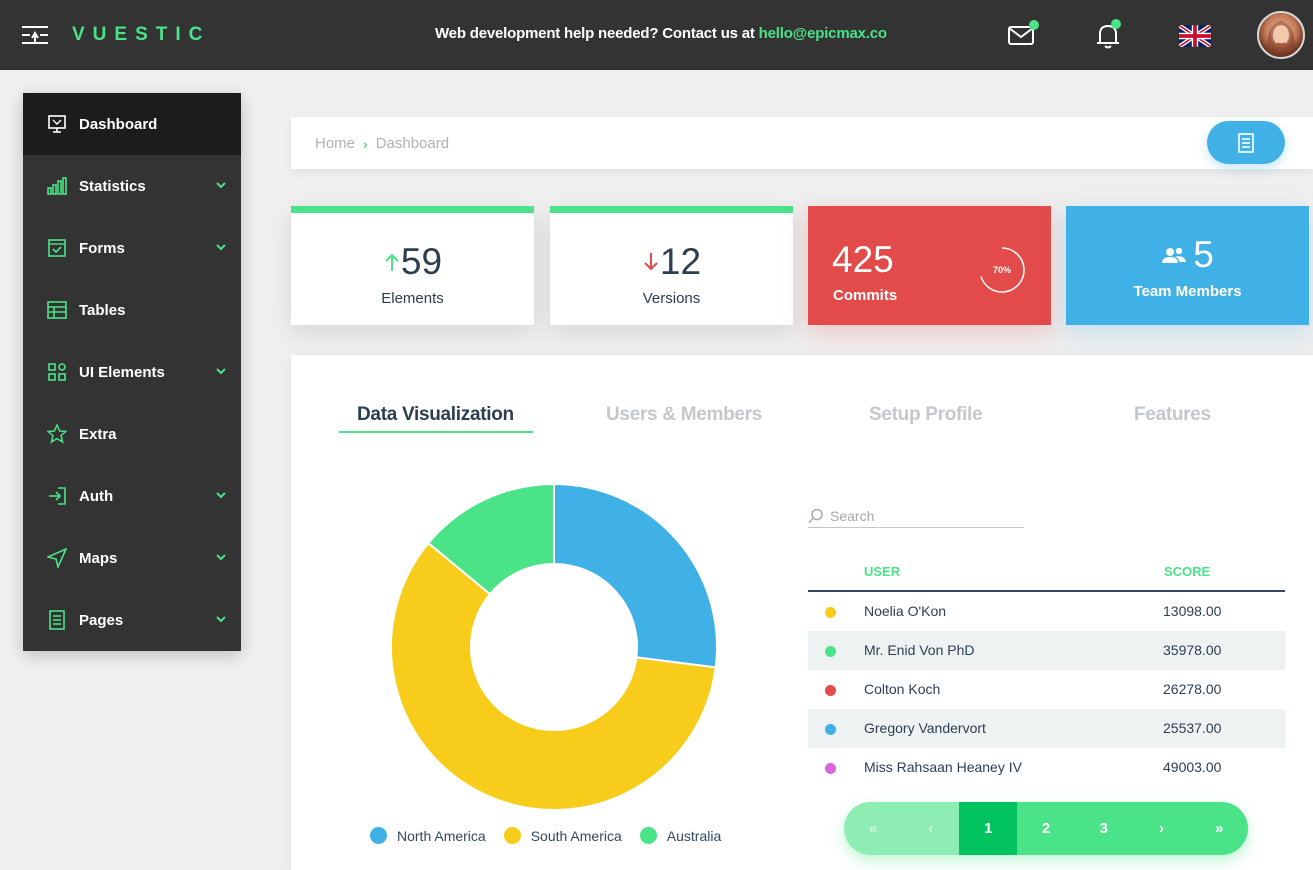  What do you see at coordinates (823, 33) in the screenshot?
I see `help-email-link: hello@epicmax.co` at bounding box center [823, 33].